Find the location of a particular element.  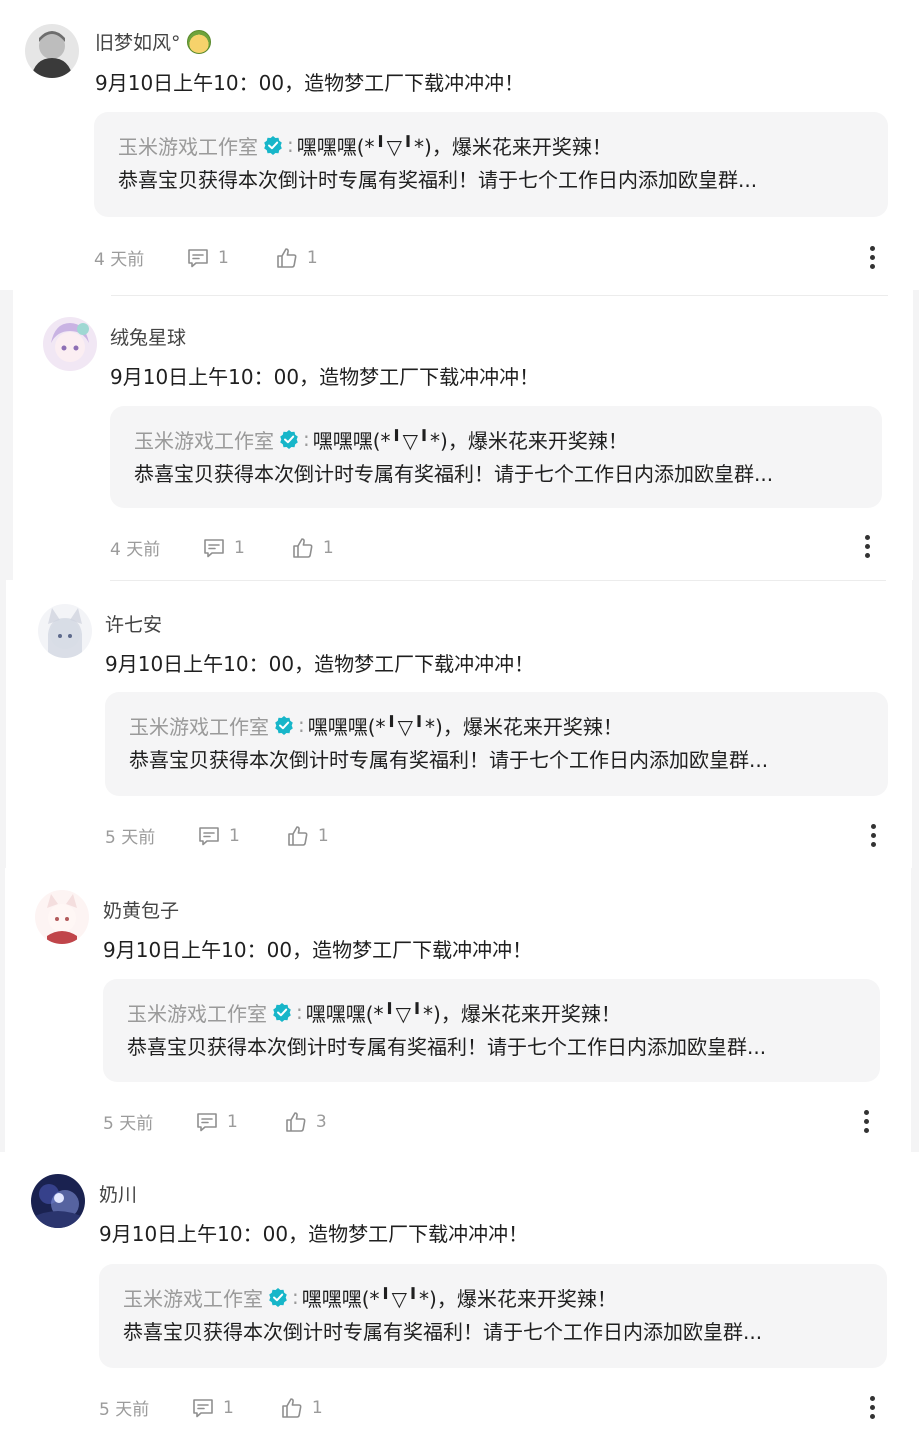

username: 奶黄包子 is located at coordinates (141, 909).